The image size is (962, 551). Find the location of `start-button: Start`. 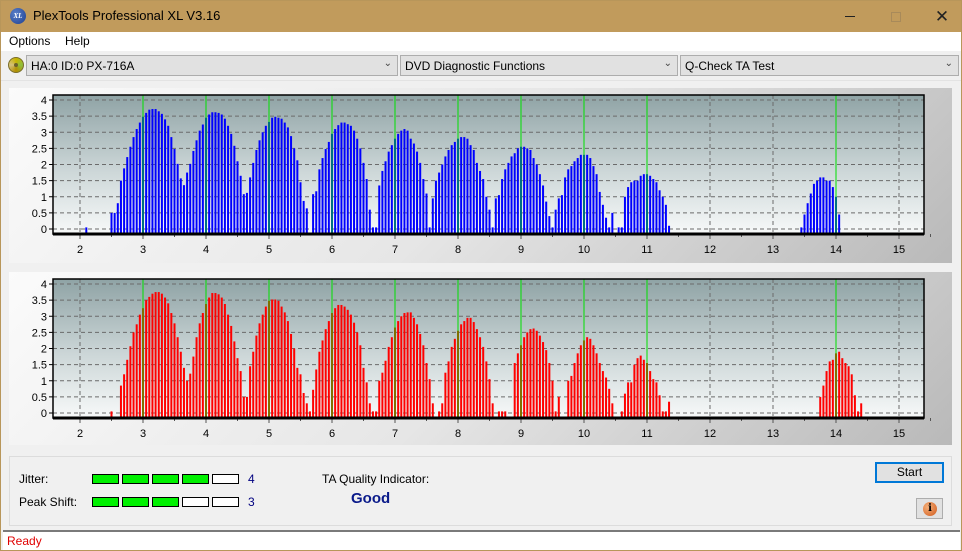

start-button: Start is located at coordinates (909, 472).